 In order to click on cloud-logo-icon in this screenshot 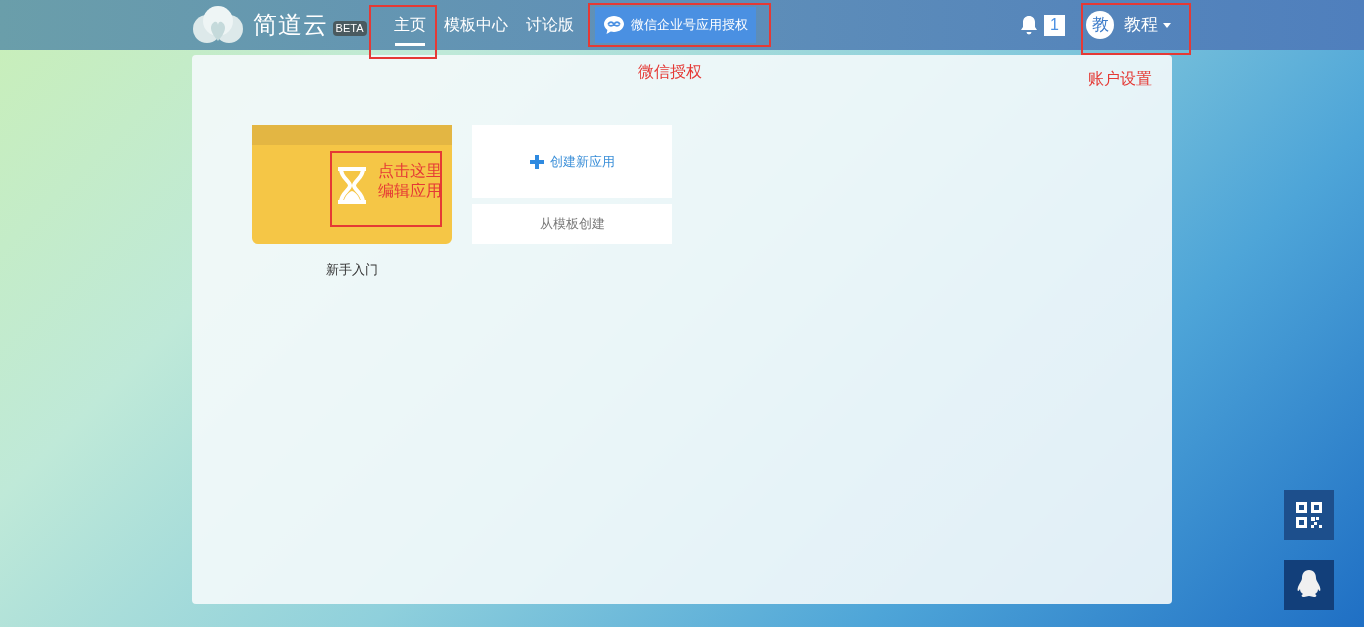, I will do `click(218, 25)`.